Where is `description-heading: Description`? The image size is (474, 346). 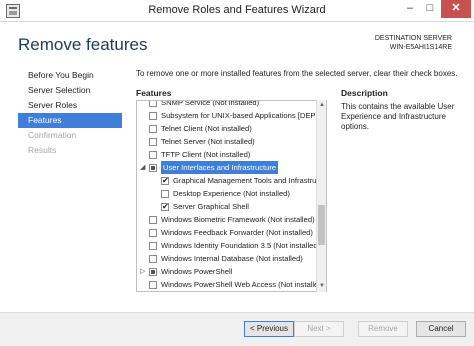
description-heading: Description is located at coordinates (364, 93).